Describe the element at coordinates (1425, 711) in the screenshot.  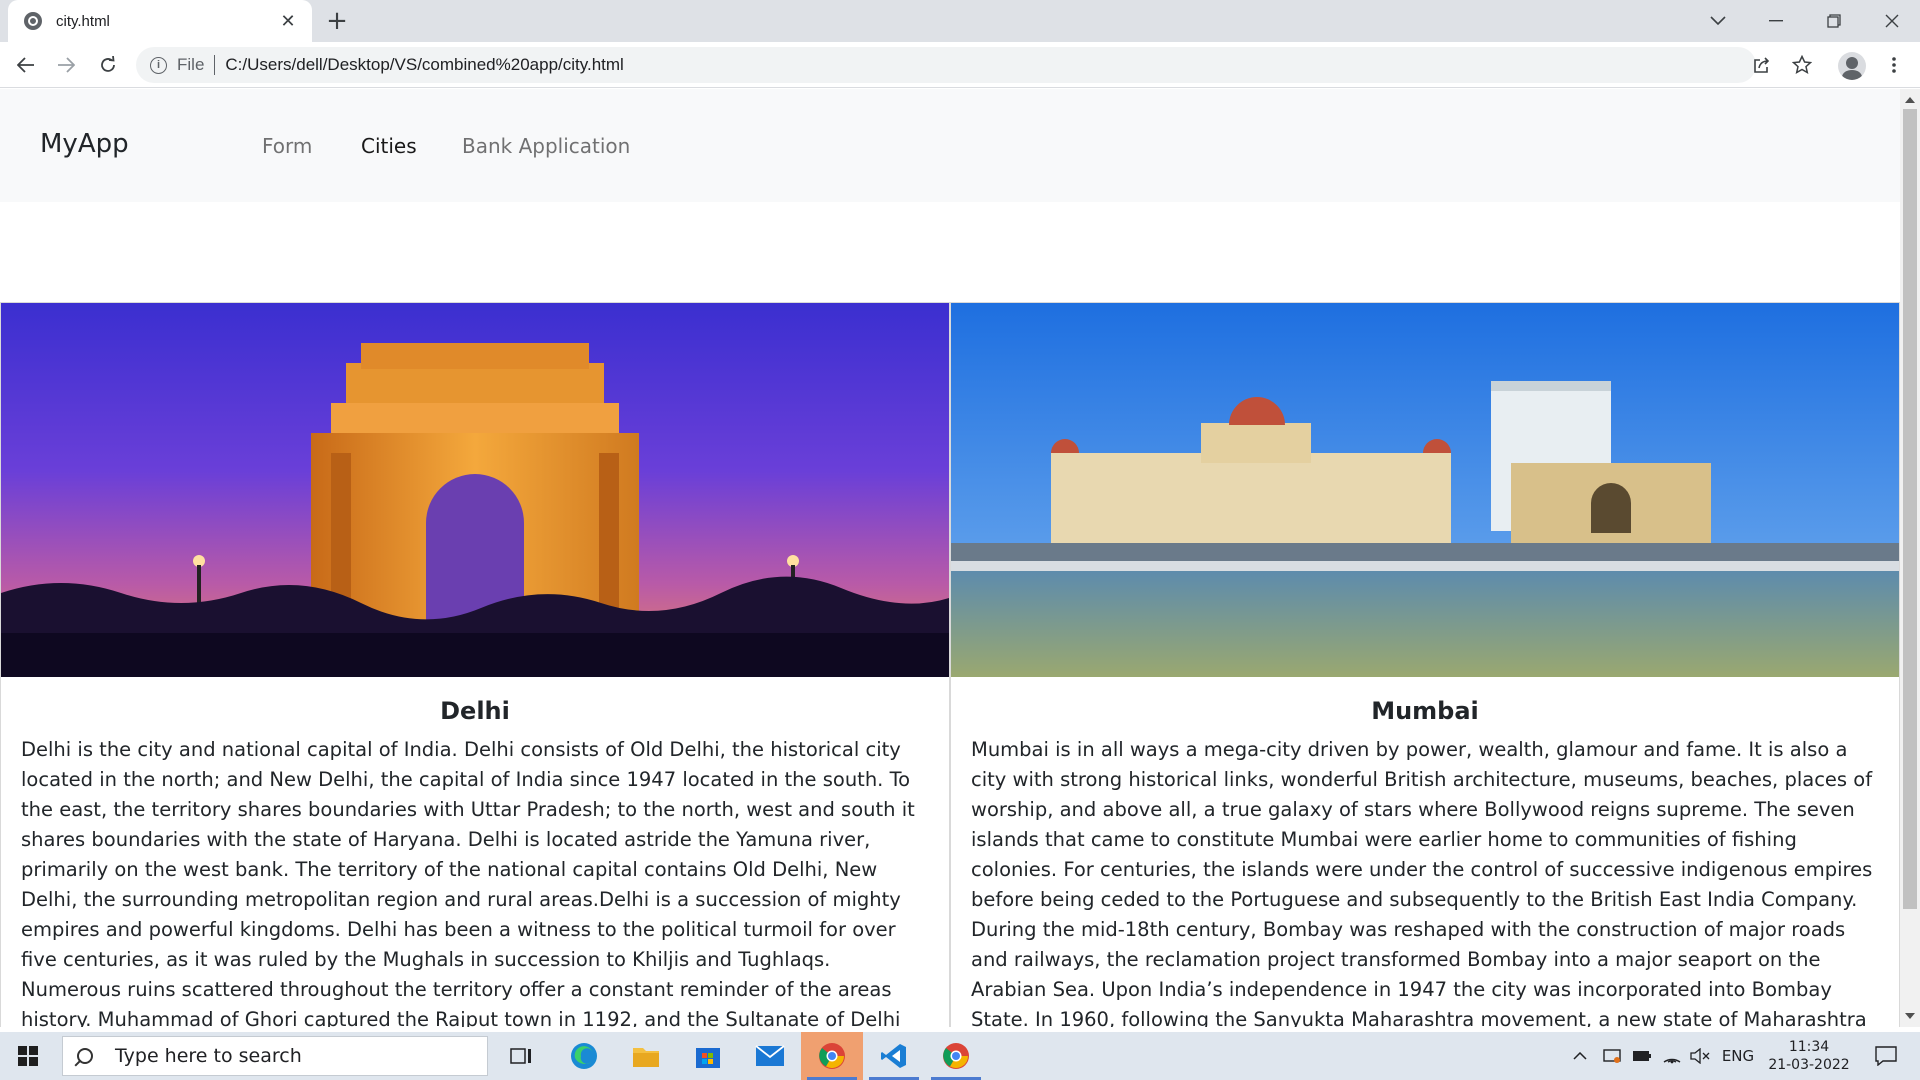
I see `card-title-mumbai: Mumbai` at that location.